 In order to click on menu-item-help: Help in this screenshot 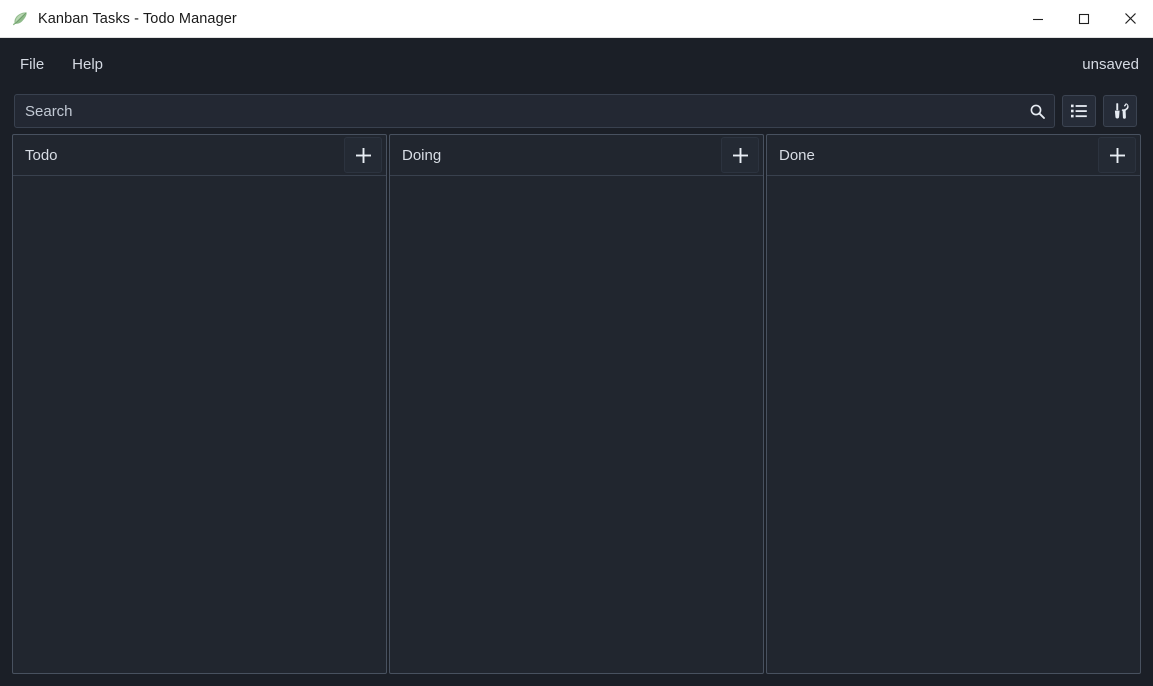, I will do `click(87, 64)`.